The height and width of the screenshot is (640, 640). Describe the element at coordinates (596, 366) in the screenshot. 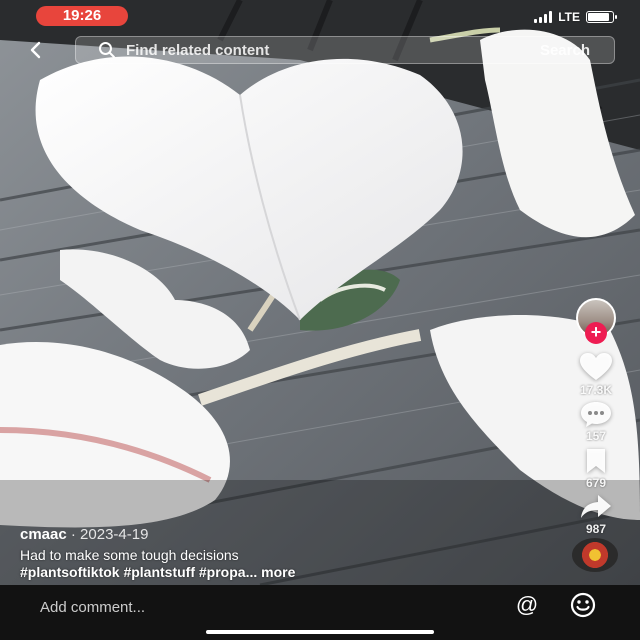

I see `heart-icon` at that location.